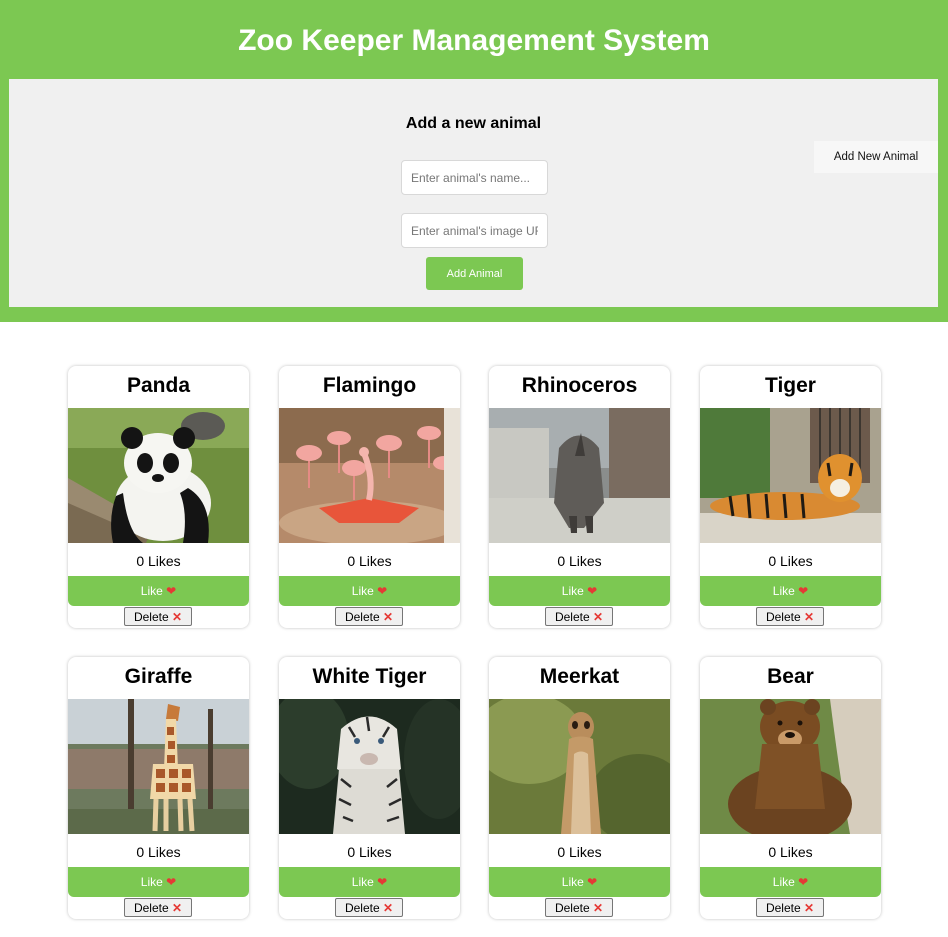 Image resolution: width=948 pixels, height=937 pixels. What do you see at coordinates (474, 40) in the screenshot?
I see `app-title: Zoo Keeper Management System` at bounding box center [474, 40].